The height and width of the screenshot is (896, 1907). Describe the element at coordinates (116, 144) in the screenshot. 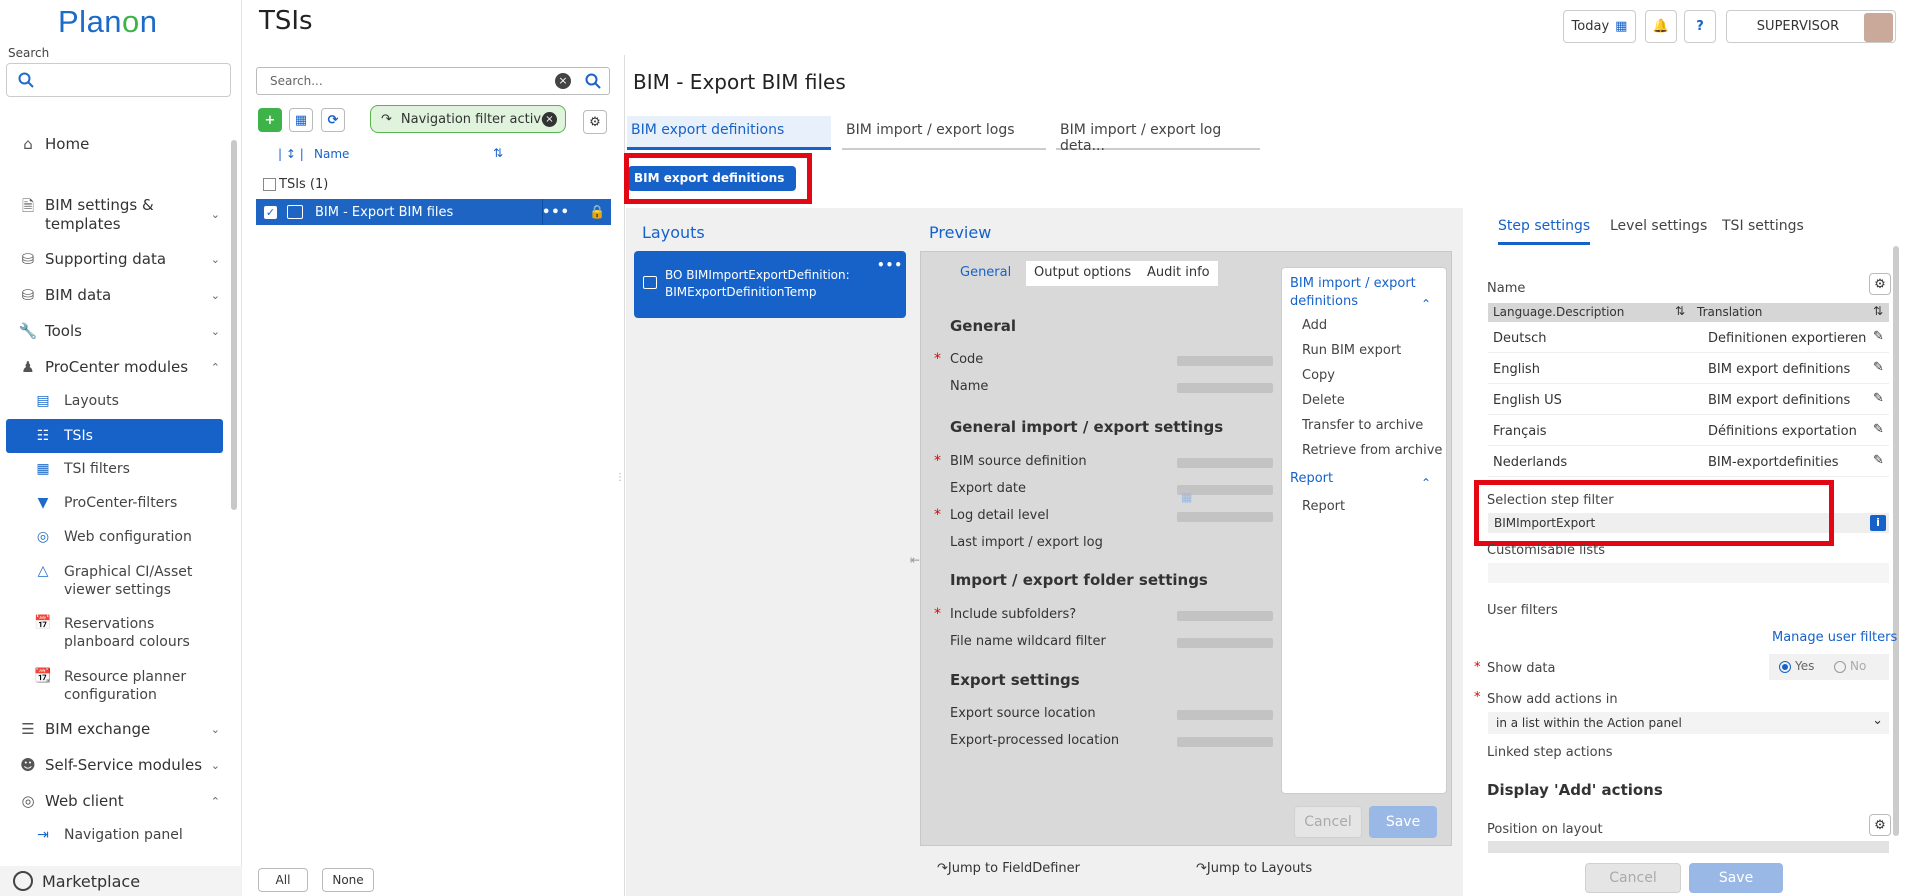

I see `sidebar-item-home: ⌂ Home` at that location.